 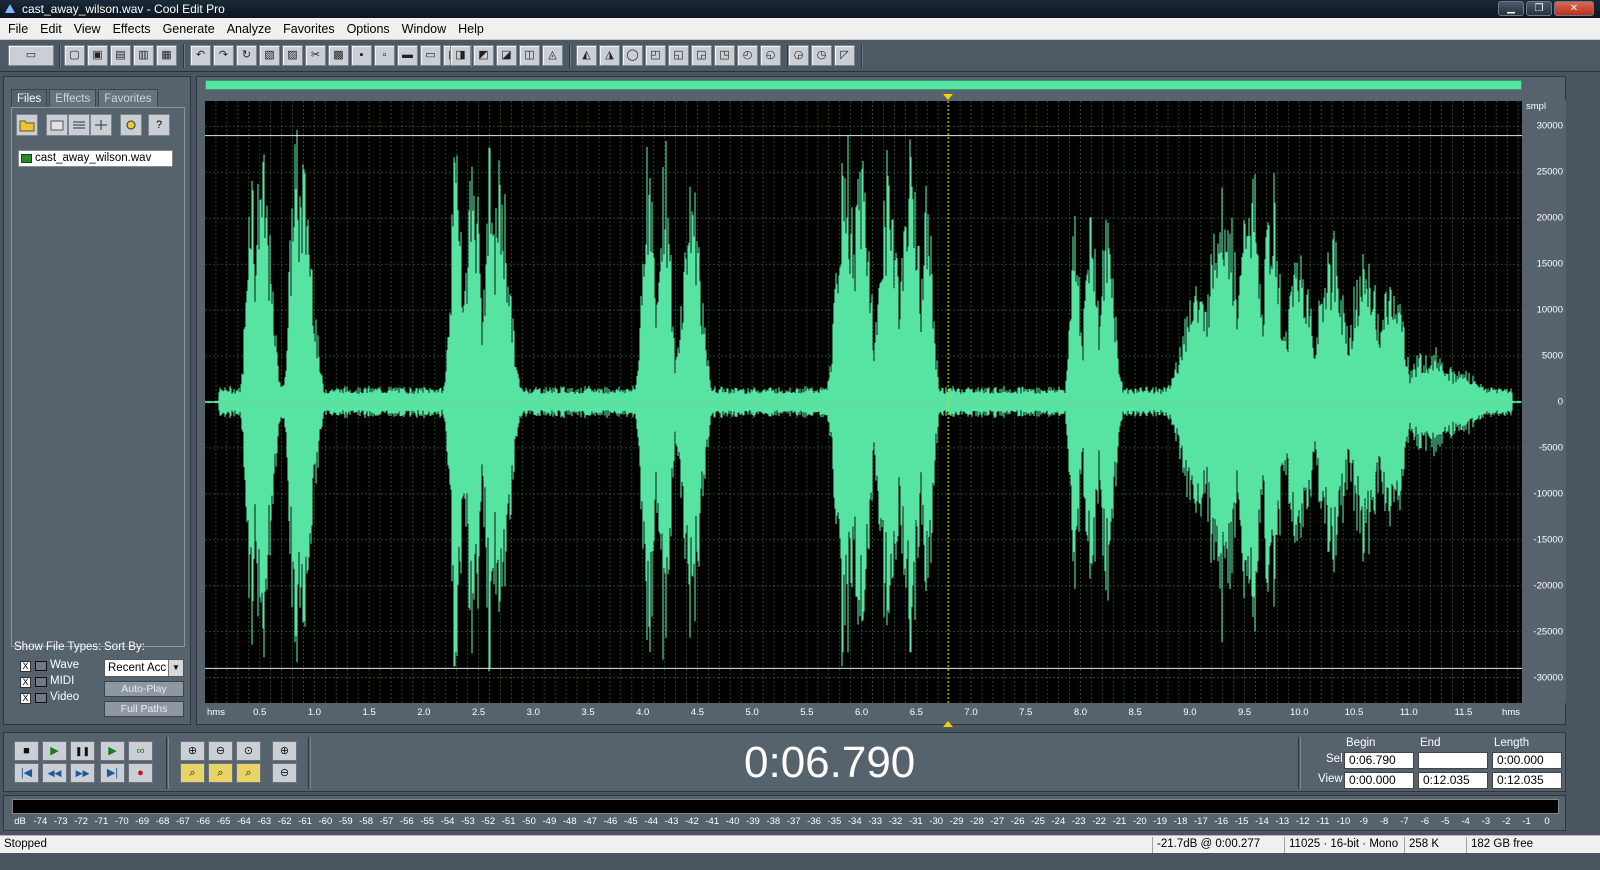 What do you see at coordinates (54, 751) in the screenshot?
I see `play-button: ▶` at bounding box center [54, 751].